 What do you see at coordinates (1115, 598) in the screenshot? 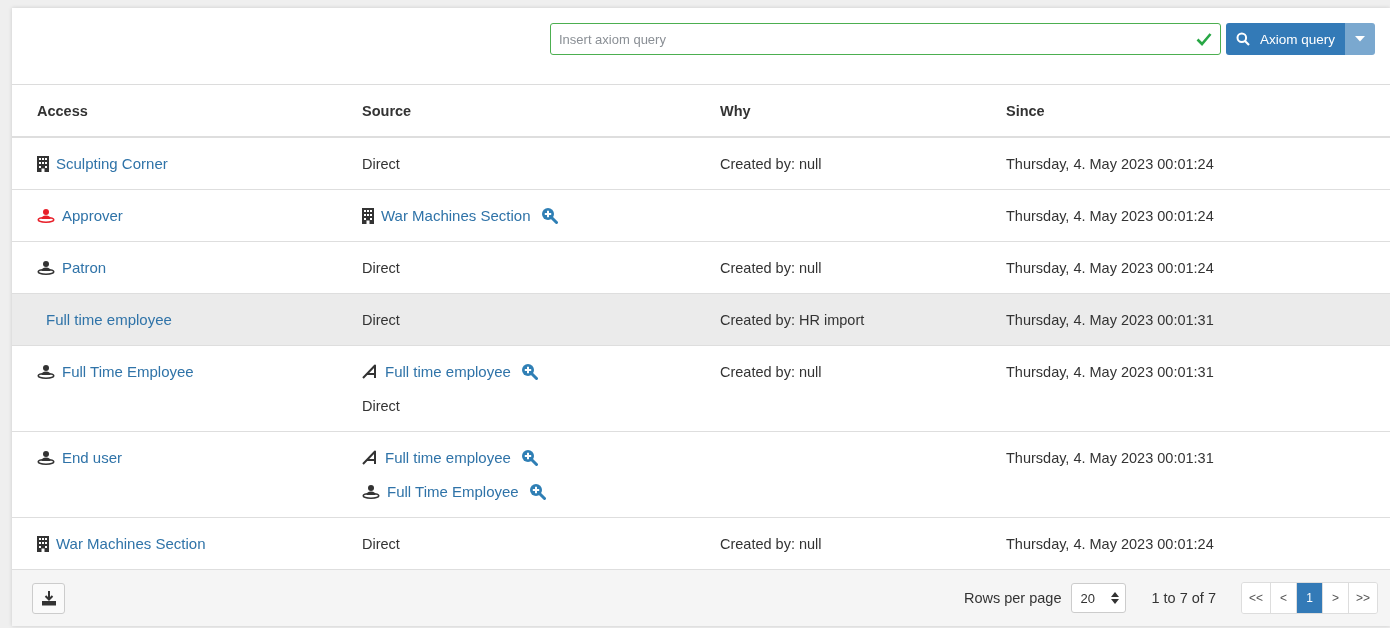
I see `sort-arrows-icon` at bounding box center [1115, 598].